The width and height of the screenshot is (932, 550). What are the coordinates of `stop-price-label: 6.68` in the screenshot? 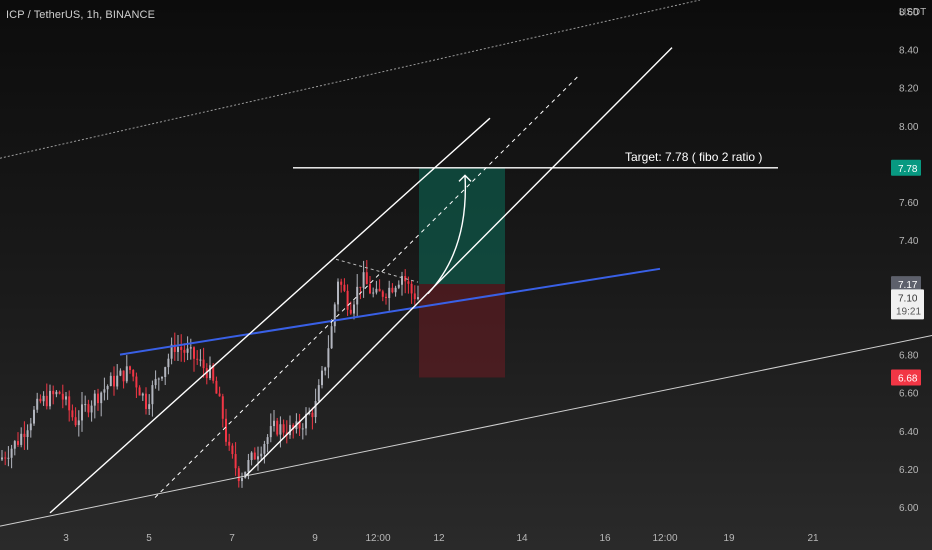 It's located at (908, 378).